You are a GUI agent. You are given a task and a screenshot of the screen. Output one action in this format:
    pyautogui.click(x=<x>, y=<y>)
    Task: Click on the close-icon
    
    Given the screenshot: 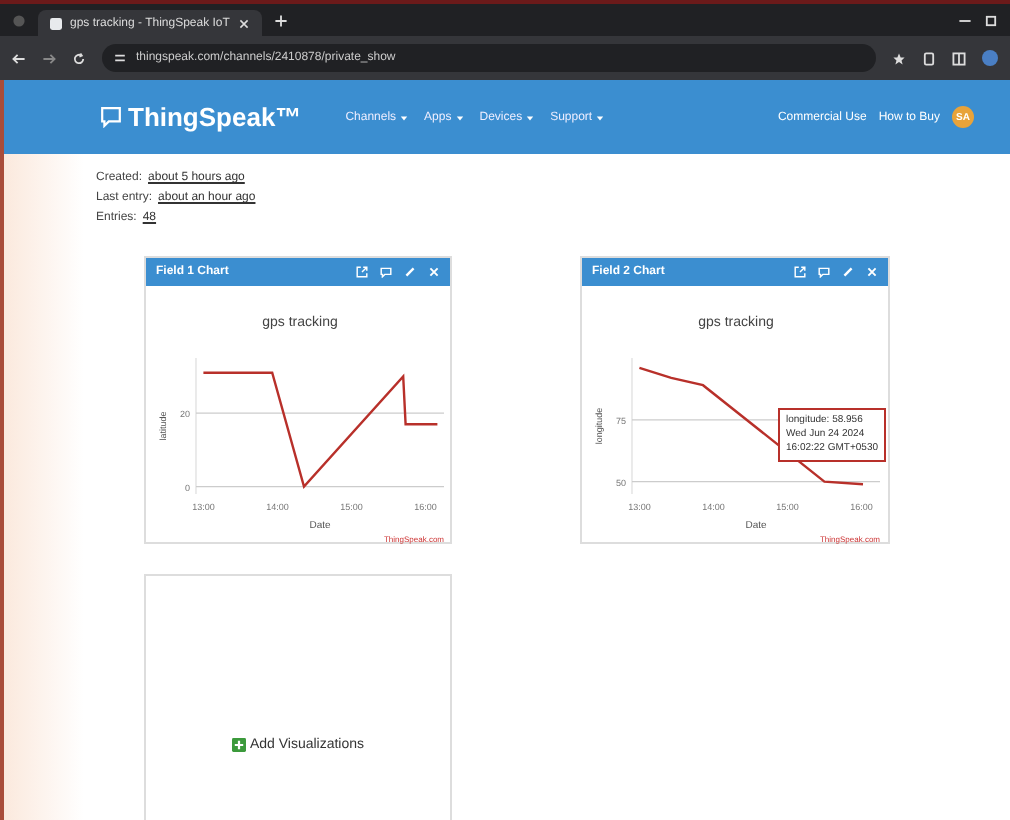 What is the action you would take?
    pyautogui.click(x=243, y=23)
    